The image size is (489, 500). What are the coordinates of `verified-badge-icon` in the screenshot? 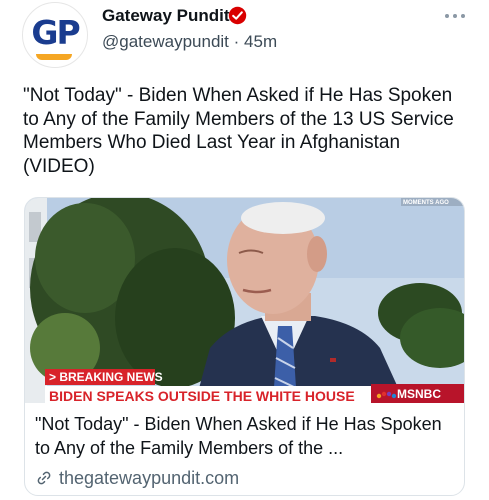 It's located at (237, 15).